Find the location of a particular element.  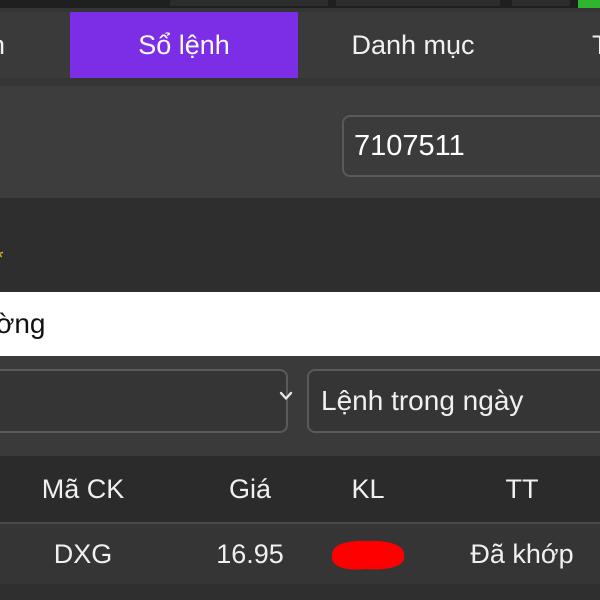

tab-label: Sổ lệnh is located at coordinates (184, 44).